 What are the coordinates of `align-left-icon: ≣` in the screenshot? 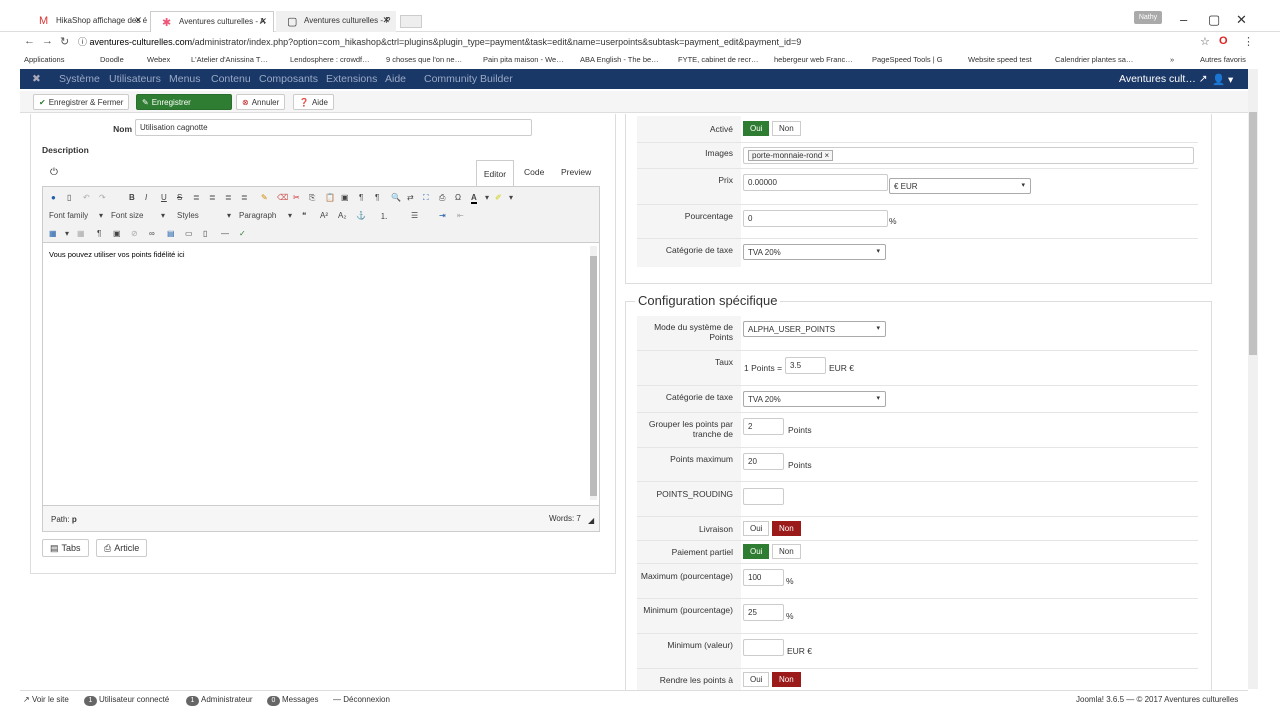 It's located at (228, 197).